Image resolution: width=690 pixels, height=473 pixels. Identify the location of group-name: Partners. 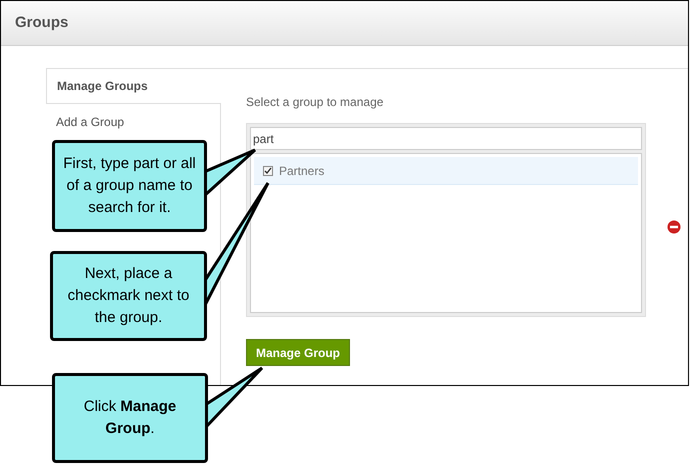
(301, 171).